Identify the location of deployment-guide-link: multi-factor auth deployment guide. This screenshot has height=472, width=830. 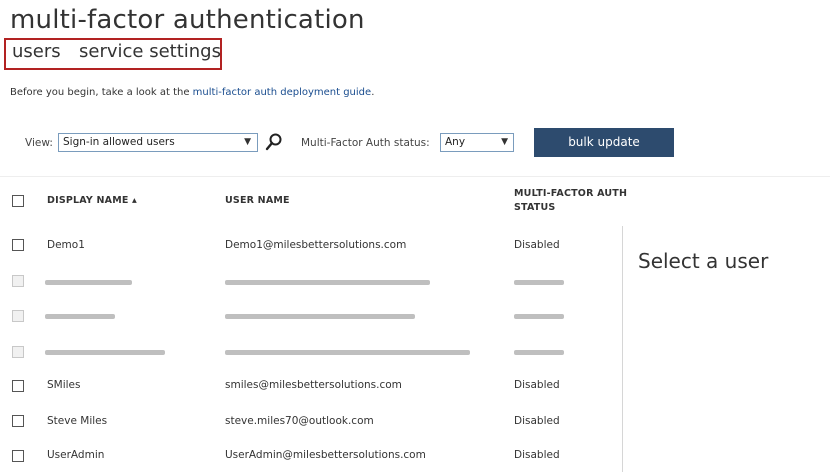
(282, 92).